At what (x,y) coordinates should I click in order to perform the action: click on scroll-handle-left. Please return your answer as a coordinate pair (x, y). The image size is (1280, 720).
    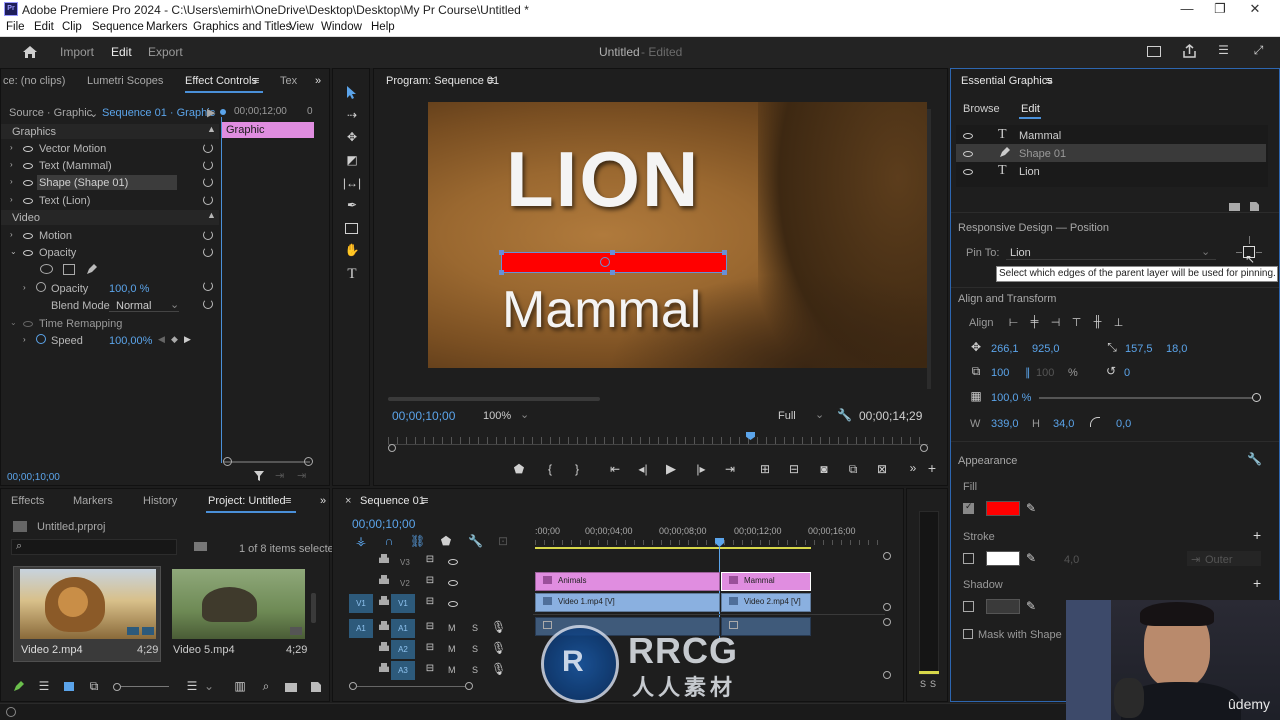
    Looking at the image, I should click on (227, 461).